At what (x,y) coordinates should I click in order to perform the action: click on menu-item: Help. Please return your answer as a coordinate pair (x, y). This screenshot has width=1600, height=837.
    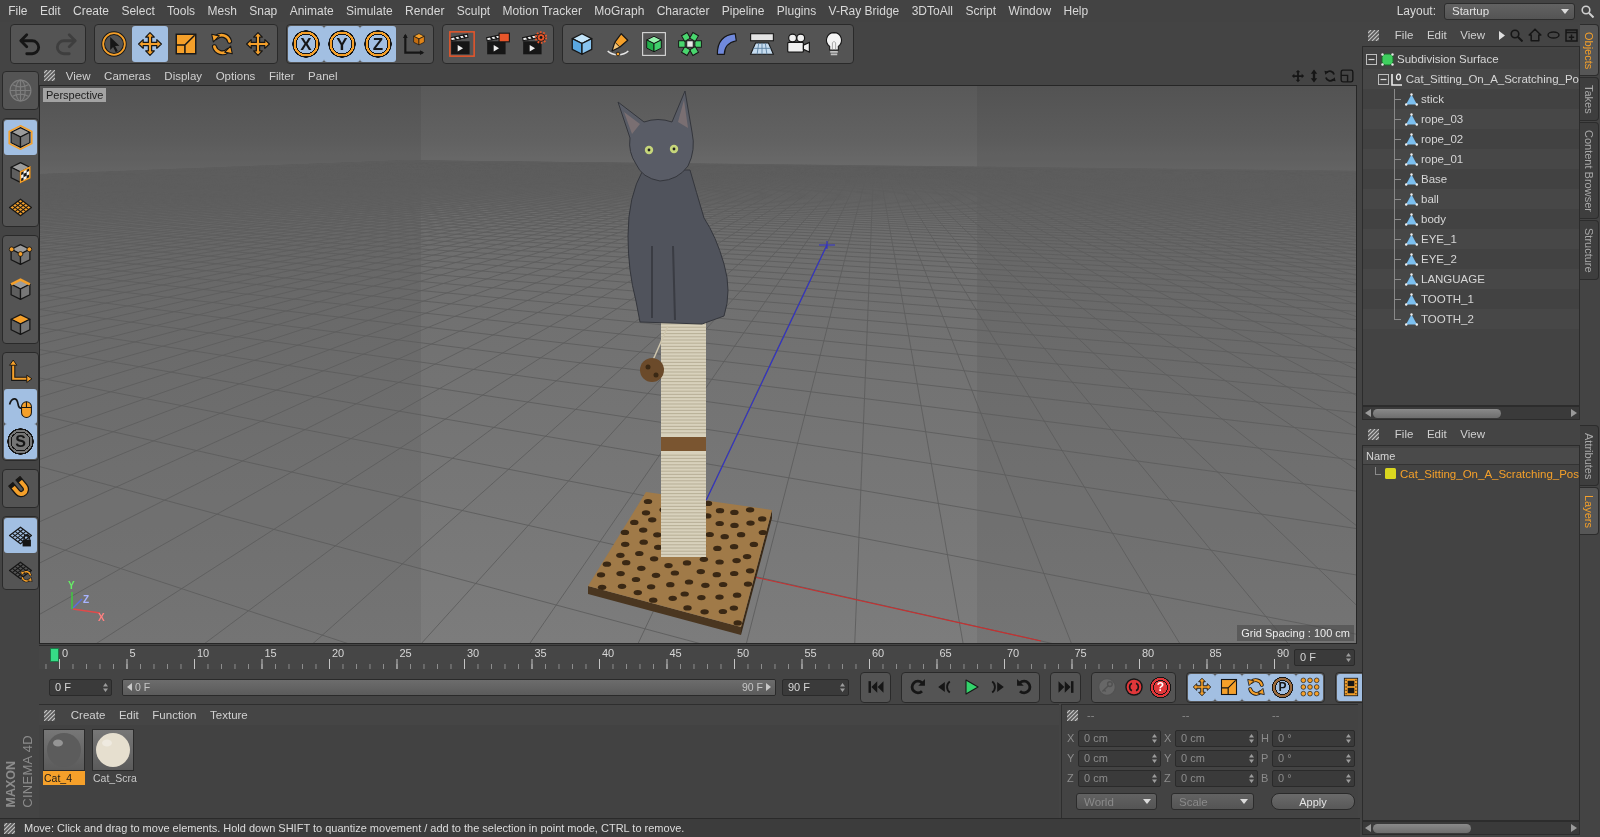
    Looking at the image, I should click on (1076, 11).